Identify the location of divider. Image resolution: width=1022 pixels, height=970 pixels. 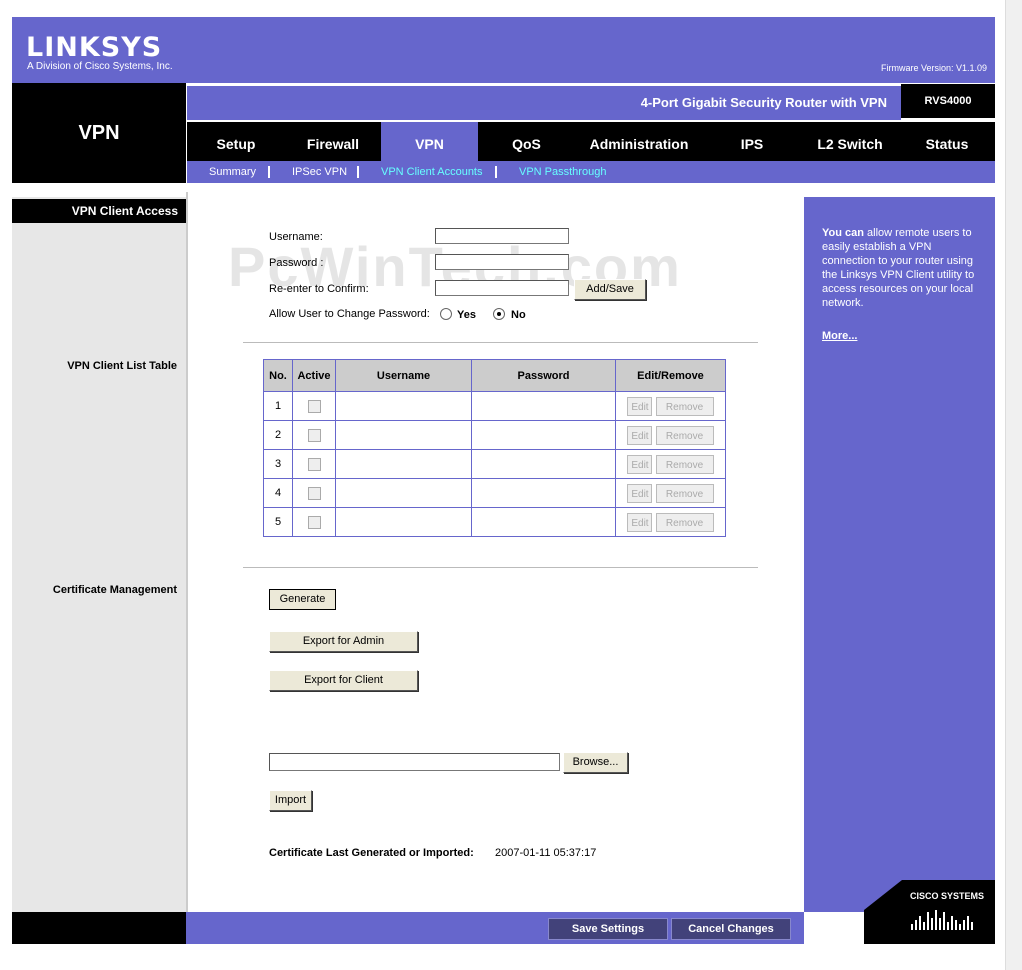
(500, 567).